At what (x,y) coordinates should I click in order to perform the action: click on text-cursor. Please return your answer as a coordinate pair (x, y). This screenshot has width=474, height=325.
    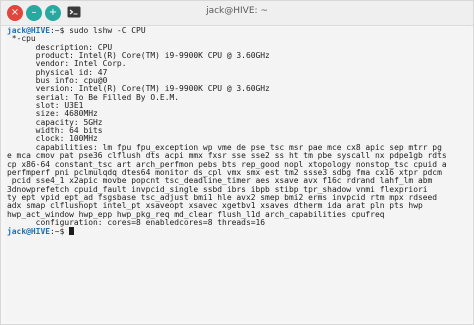
    Looking at the image, I should click on (72, 231).